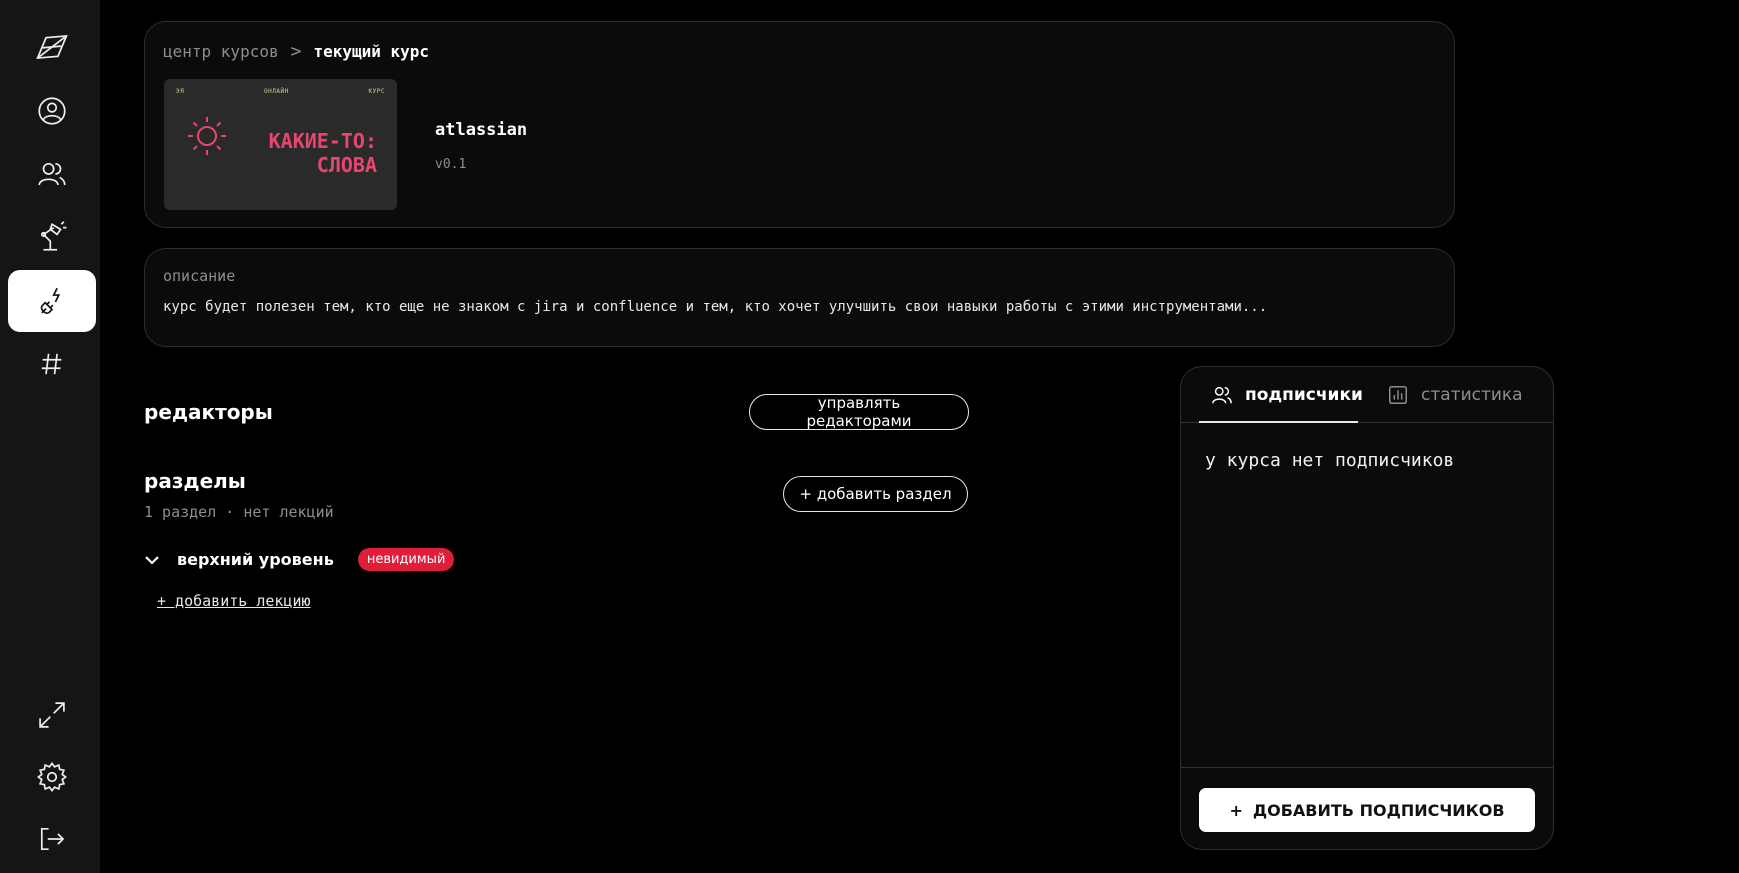  What do you see at coordinates (1398, 395) in the screenshot?
I see `chart-icon` at bounding box center [1398, 395].